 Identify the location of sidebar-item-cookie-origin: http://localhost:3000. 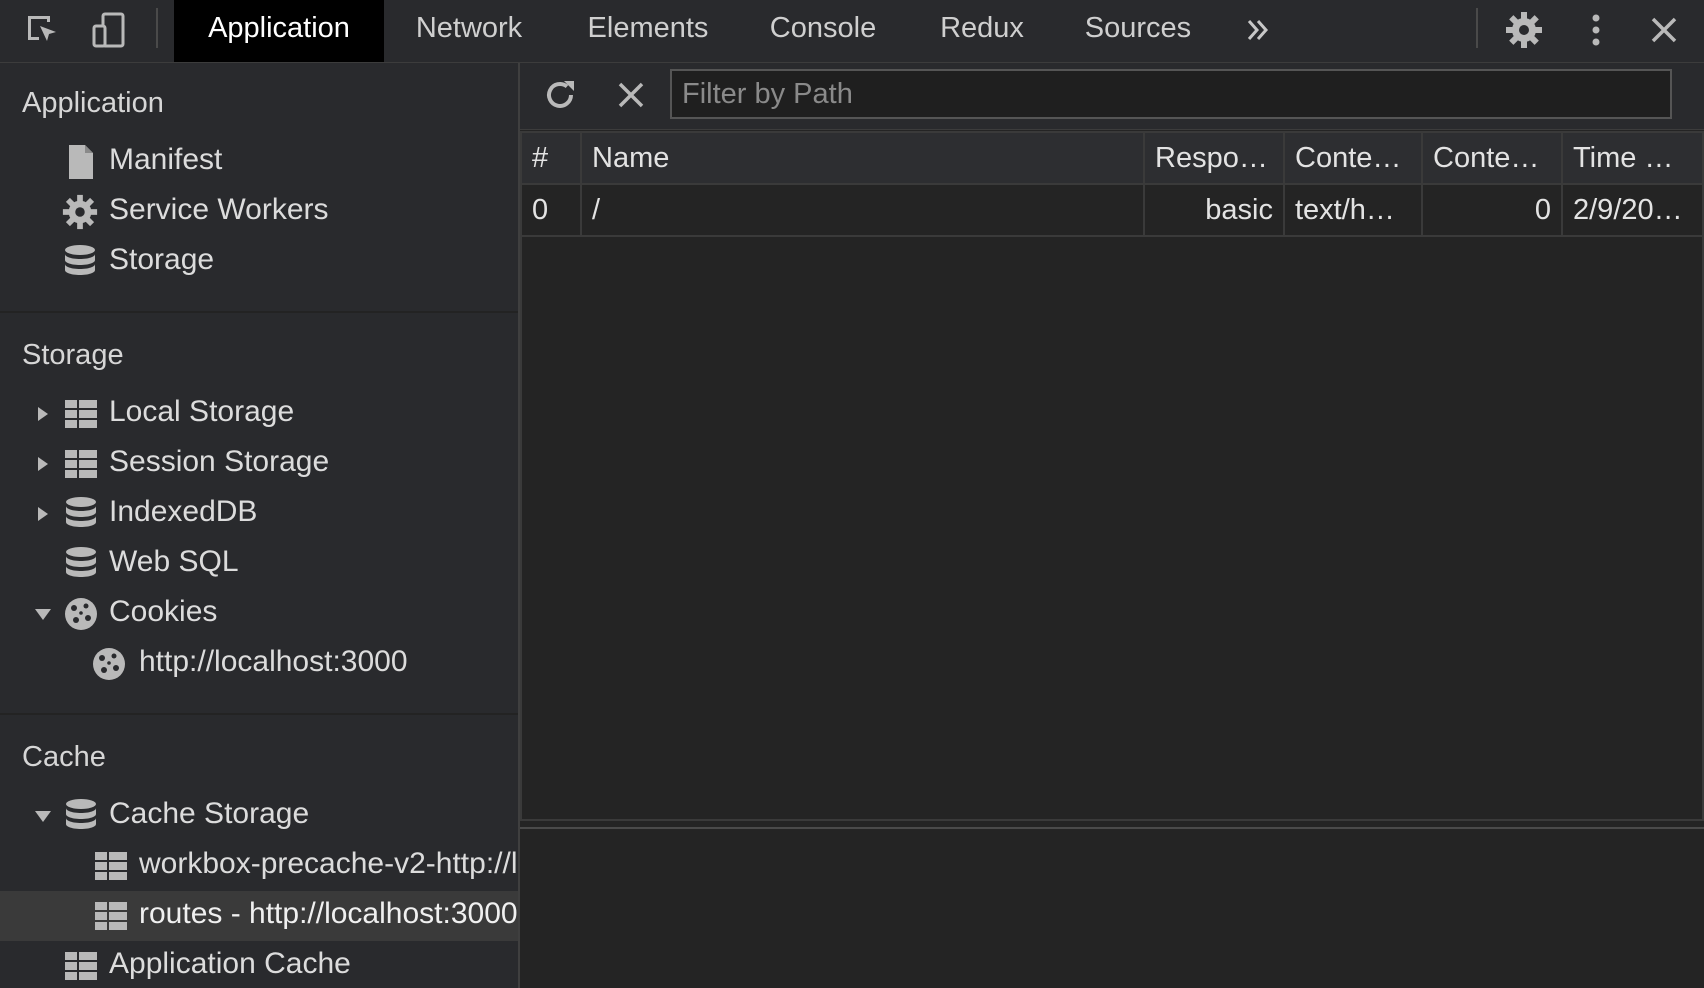
(259, 664).